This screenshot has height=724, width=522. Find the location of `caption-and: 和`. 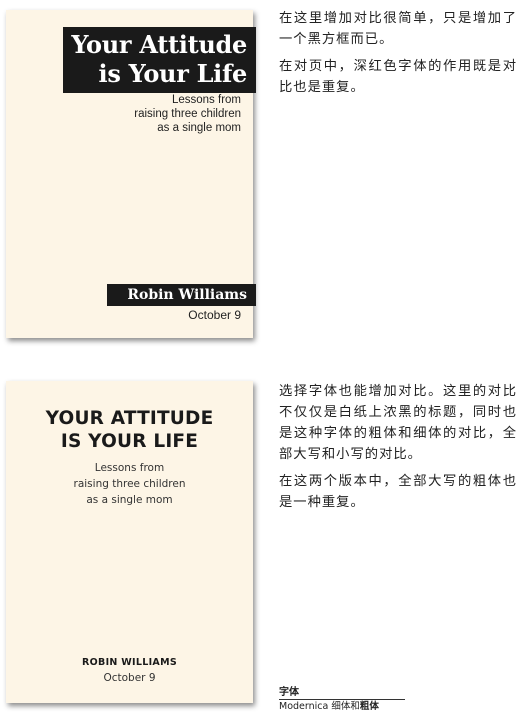

caption-and: 和 is located at coordinates (355, 706).